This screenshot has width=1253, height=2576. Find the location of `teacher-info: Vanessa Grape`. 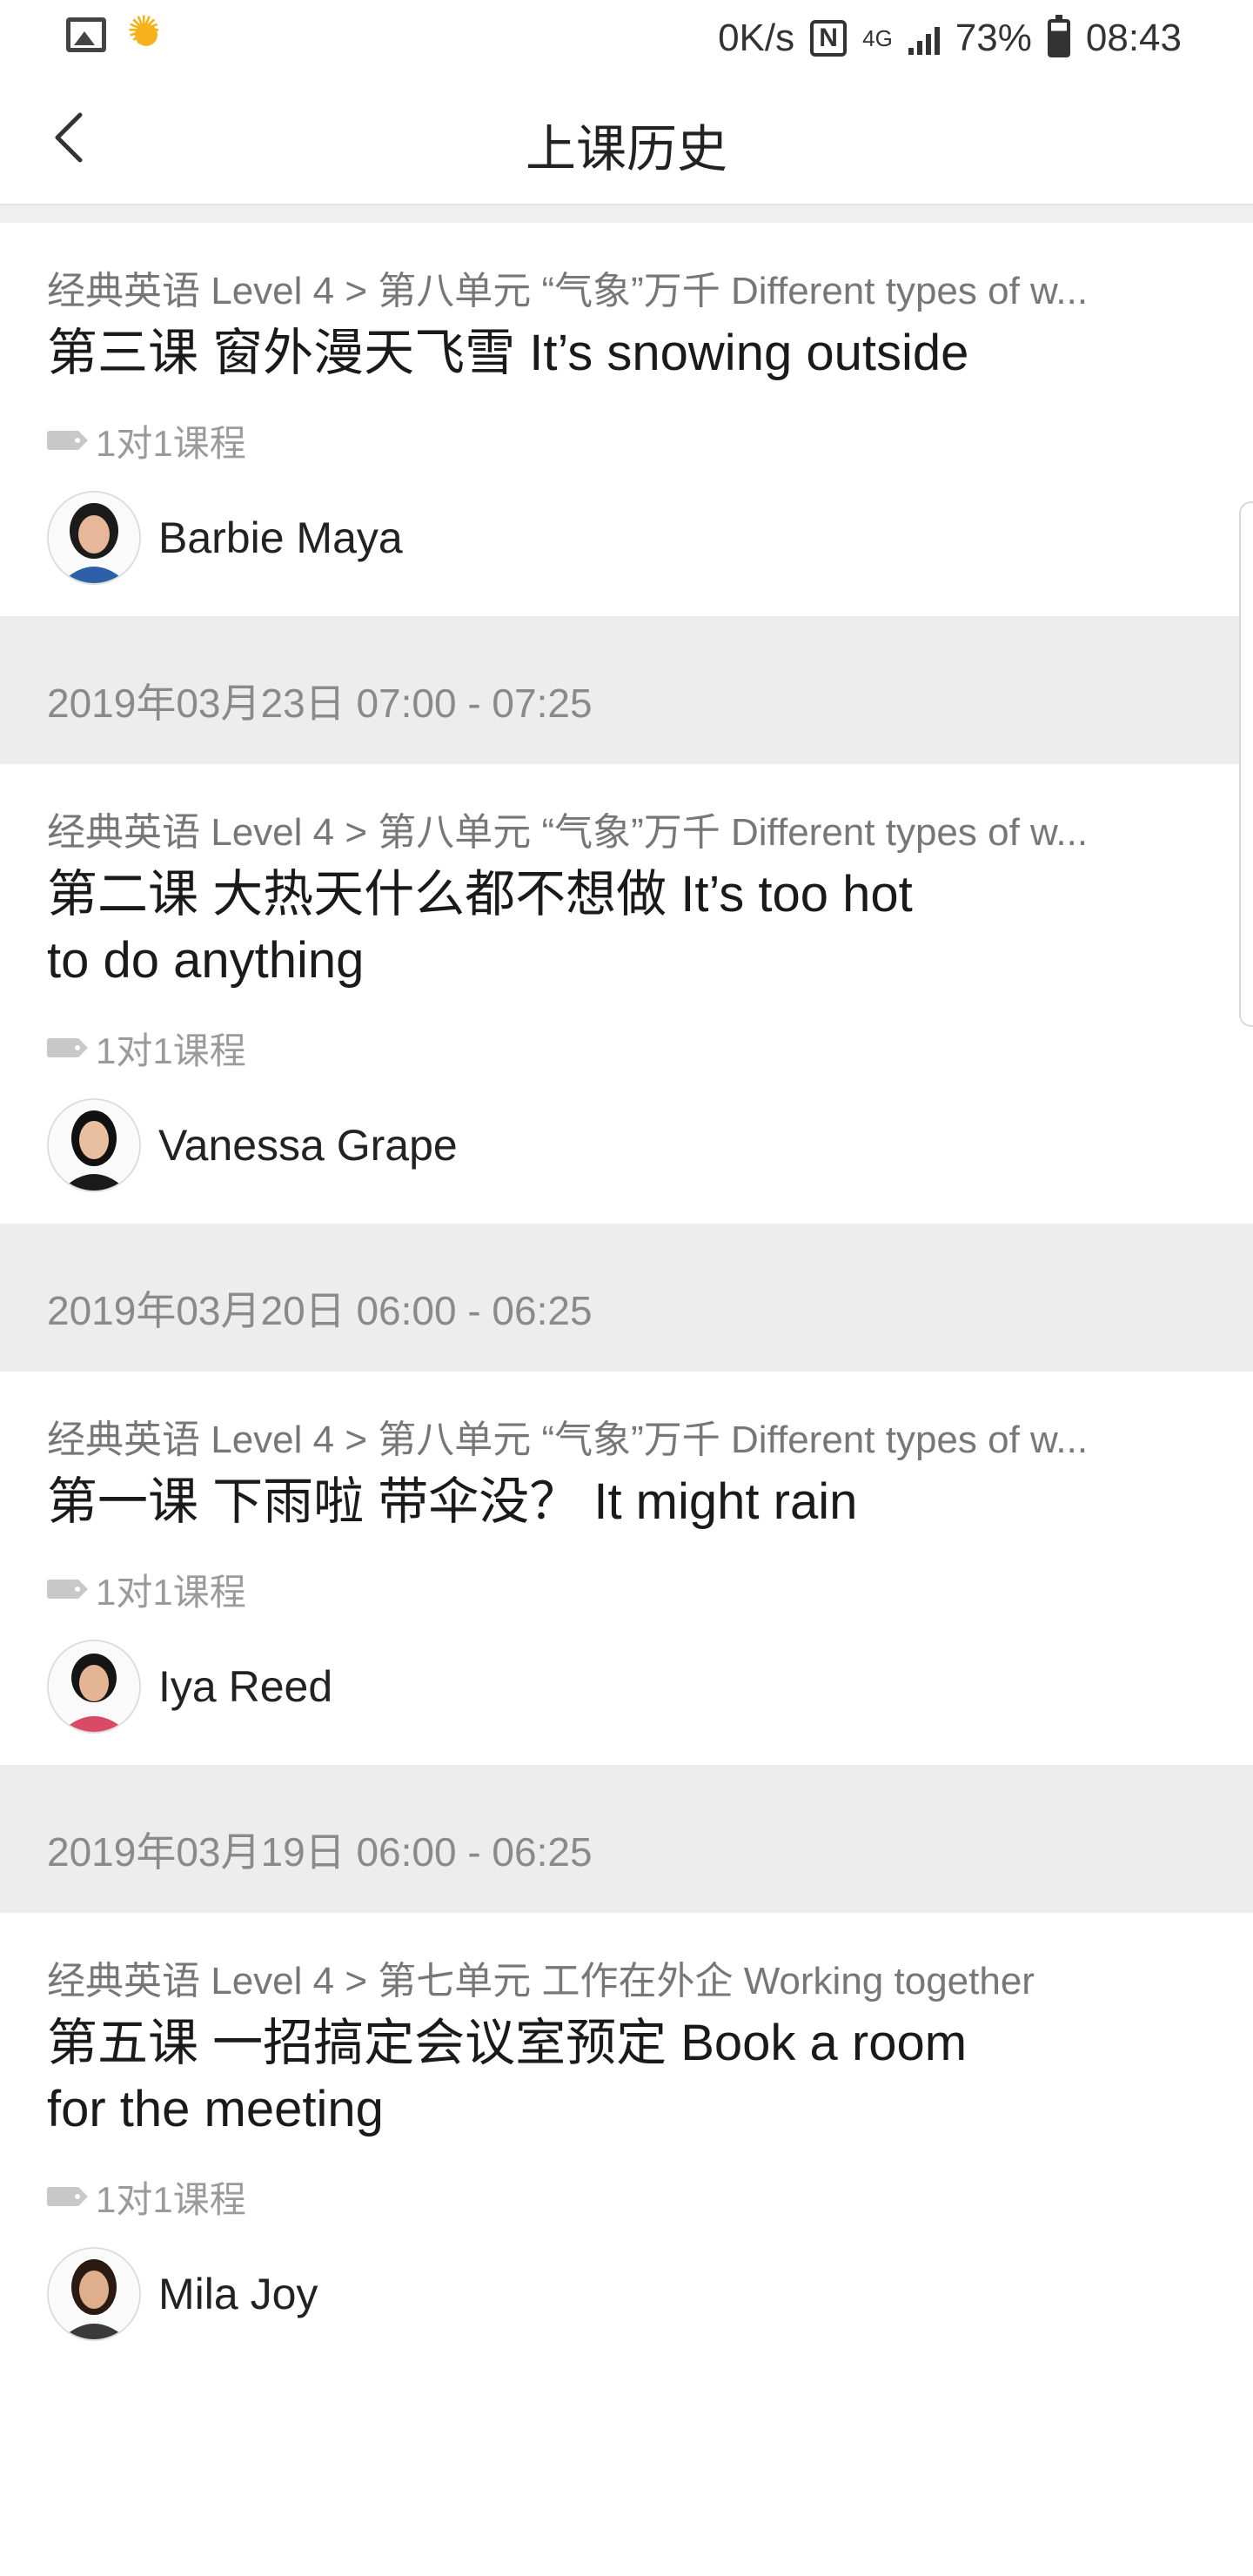

teacher-info: Vanessa Grape is located at coordinates (619, 1161).